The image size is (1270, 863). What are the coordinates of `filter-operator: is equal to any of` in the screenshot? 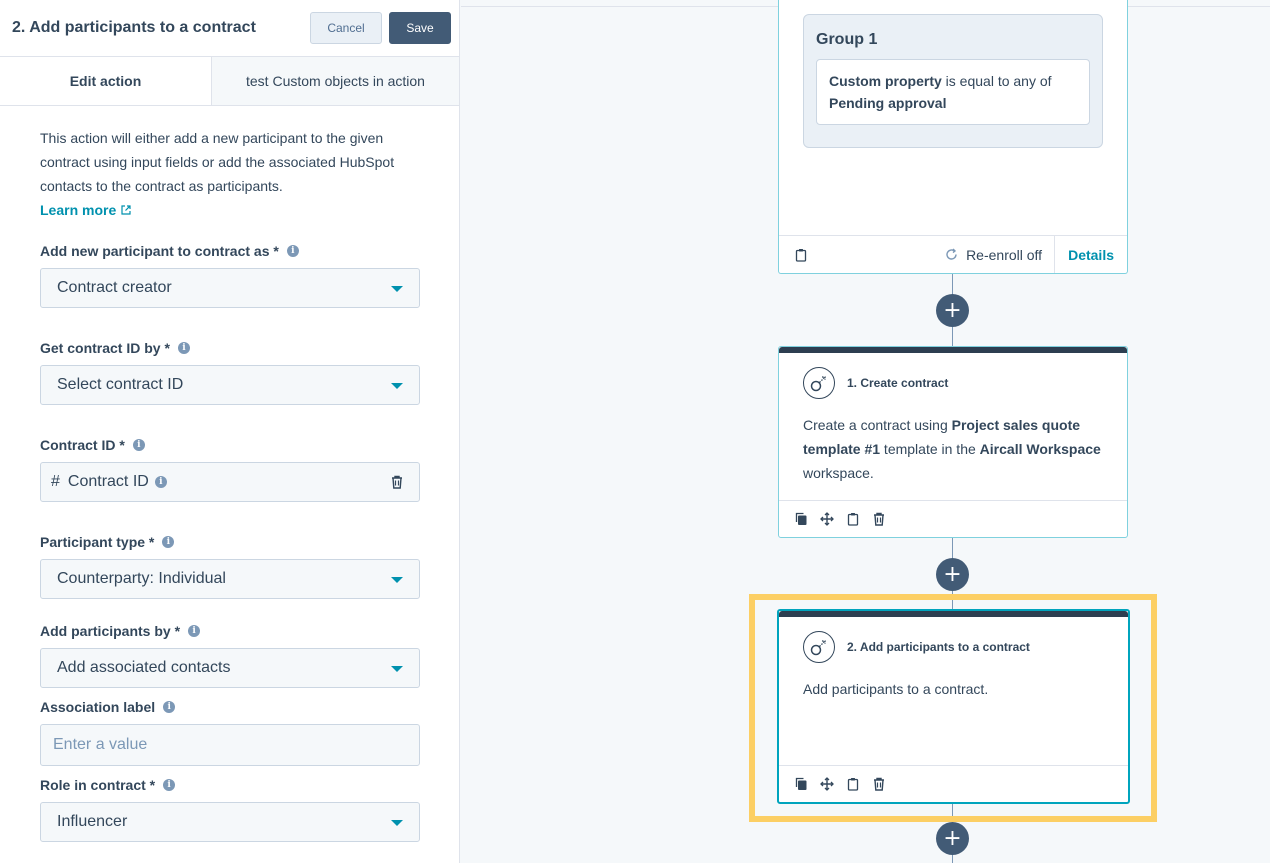 It's located at (996, 81).